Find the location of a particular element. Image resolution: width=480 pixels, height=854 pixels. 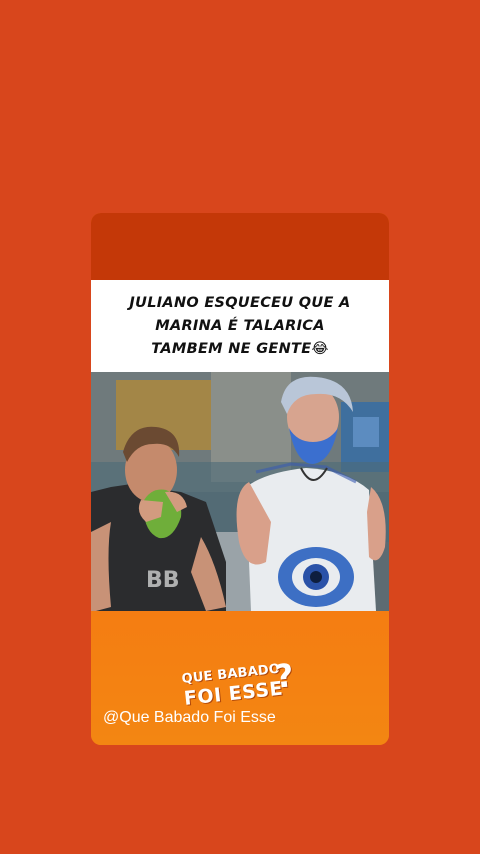

caption-line: MARINA É TALARICA is located at coordinates (240, 325).